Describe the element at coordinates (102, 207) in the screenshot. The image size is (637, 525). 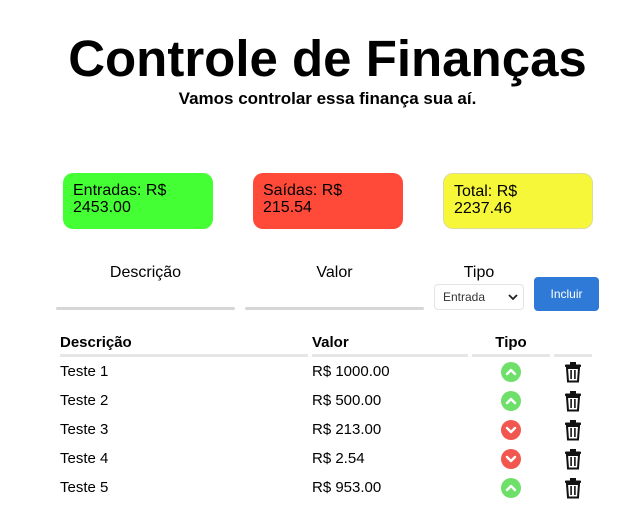
I see `income-value: 2453.00` at that location.